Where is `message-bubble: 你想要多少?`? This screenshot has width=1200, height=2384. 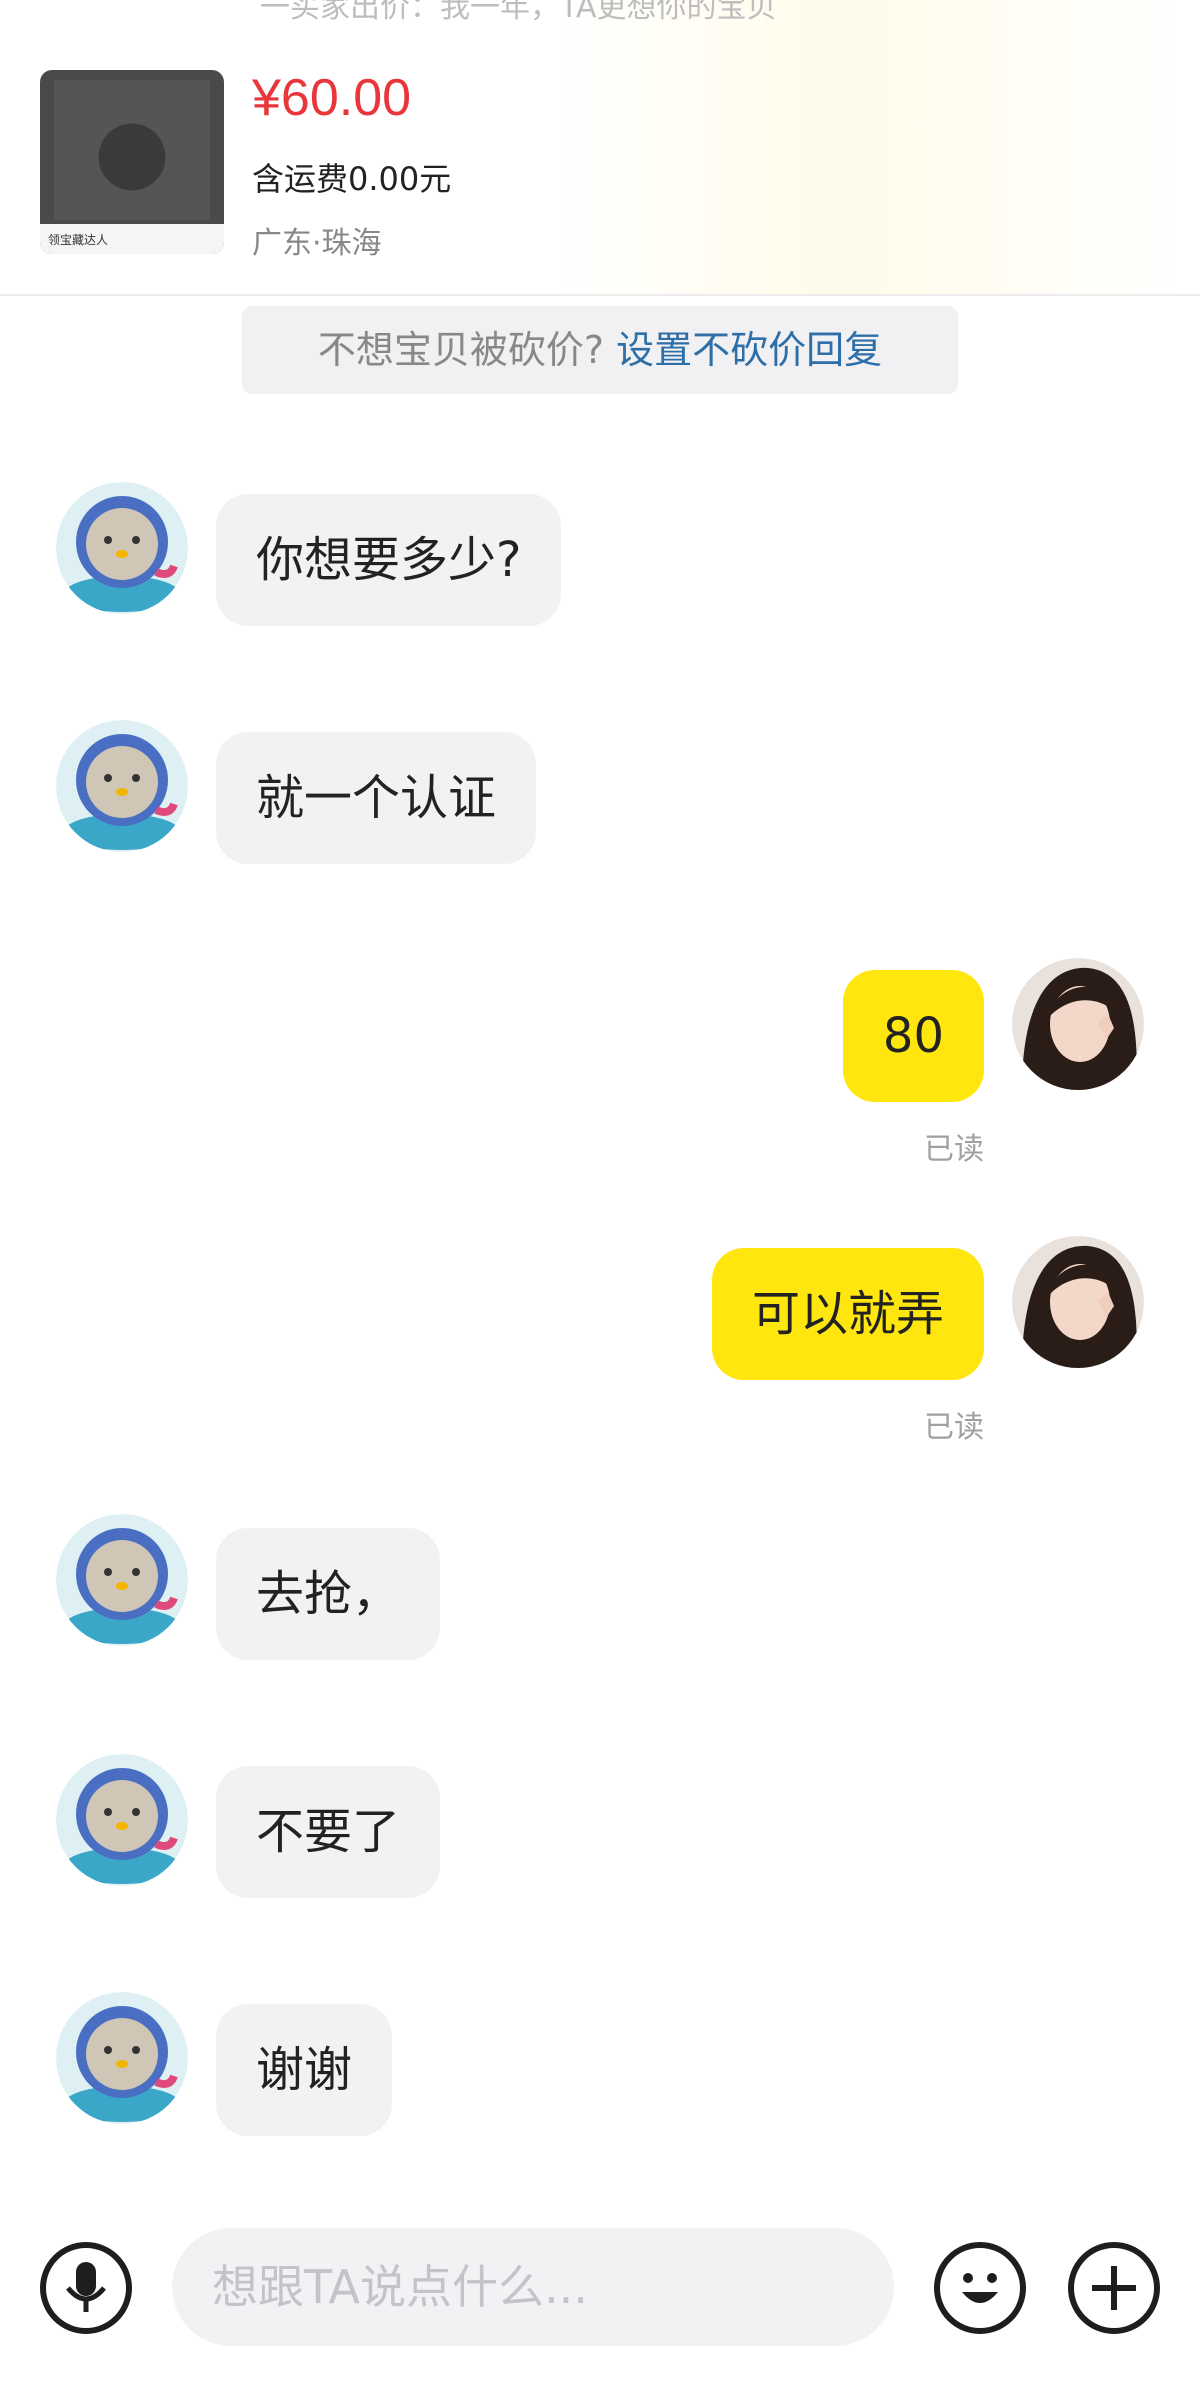 message-bubble: 你想要多少? is located at coordinates (389, 560).